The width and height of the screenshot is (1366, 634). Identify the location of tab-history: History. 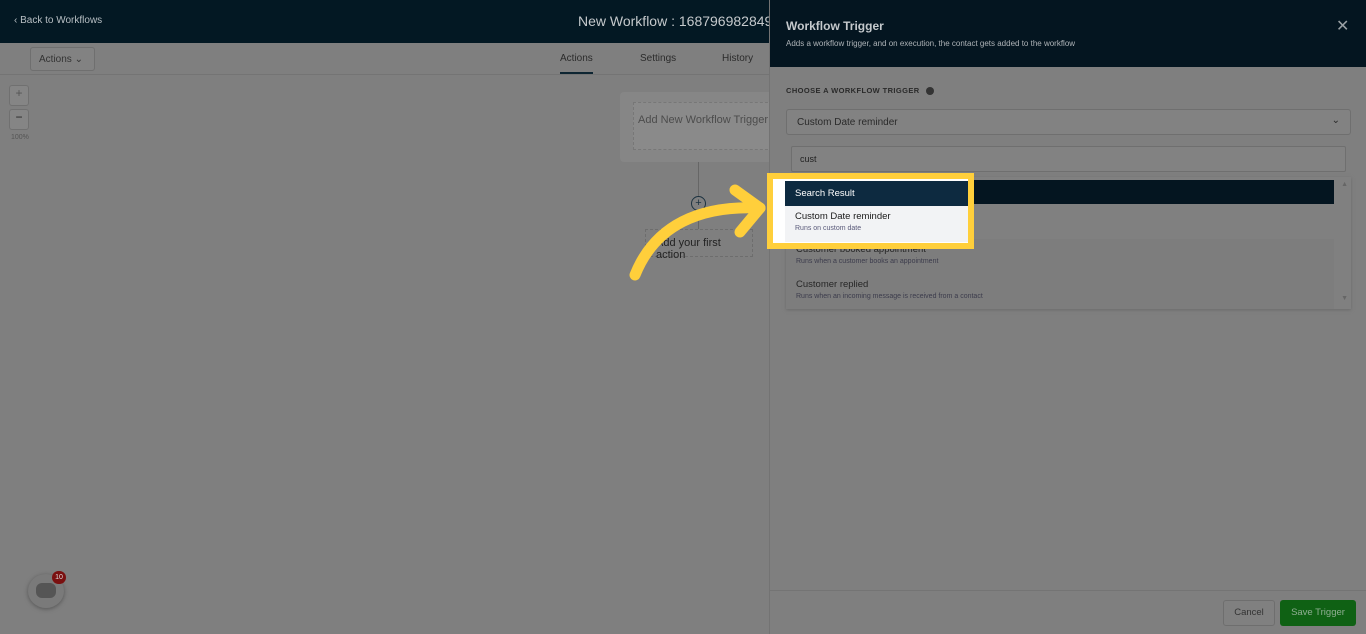
(737, 58).